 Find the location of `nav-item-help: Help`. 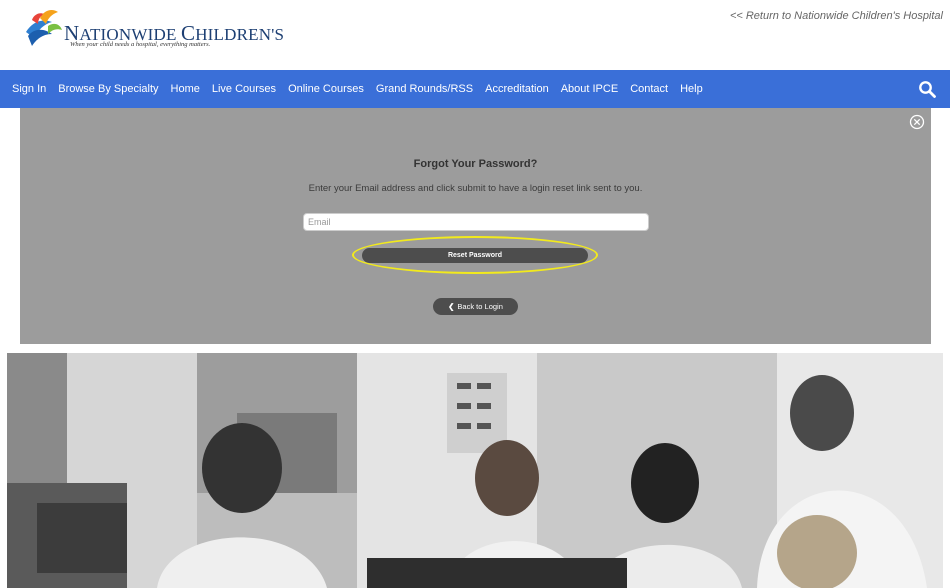

nav-item-help: Help is located at coordinates (691, 89).